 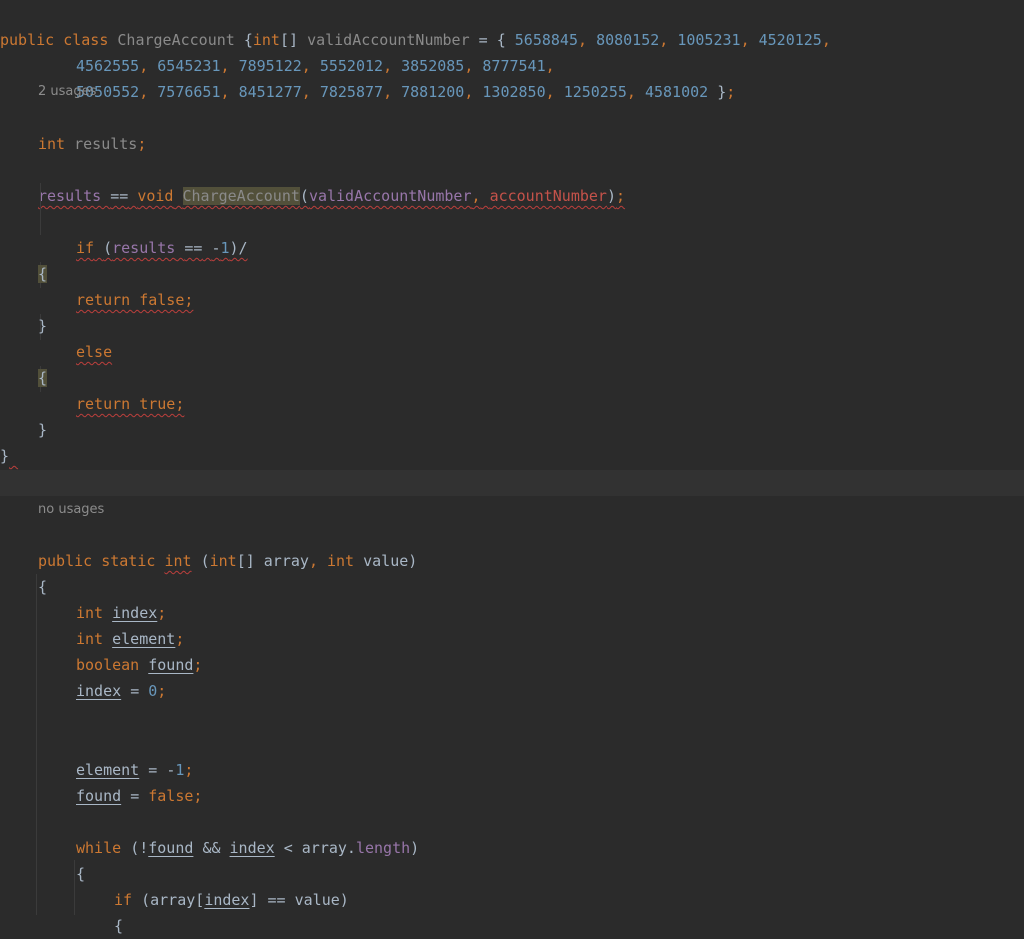 What do you see at coordinates (238, 248) in the screenshot?
I see `close-paren-slash: )/` at bounding box center [238, 248].